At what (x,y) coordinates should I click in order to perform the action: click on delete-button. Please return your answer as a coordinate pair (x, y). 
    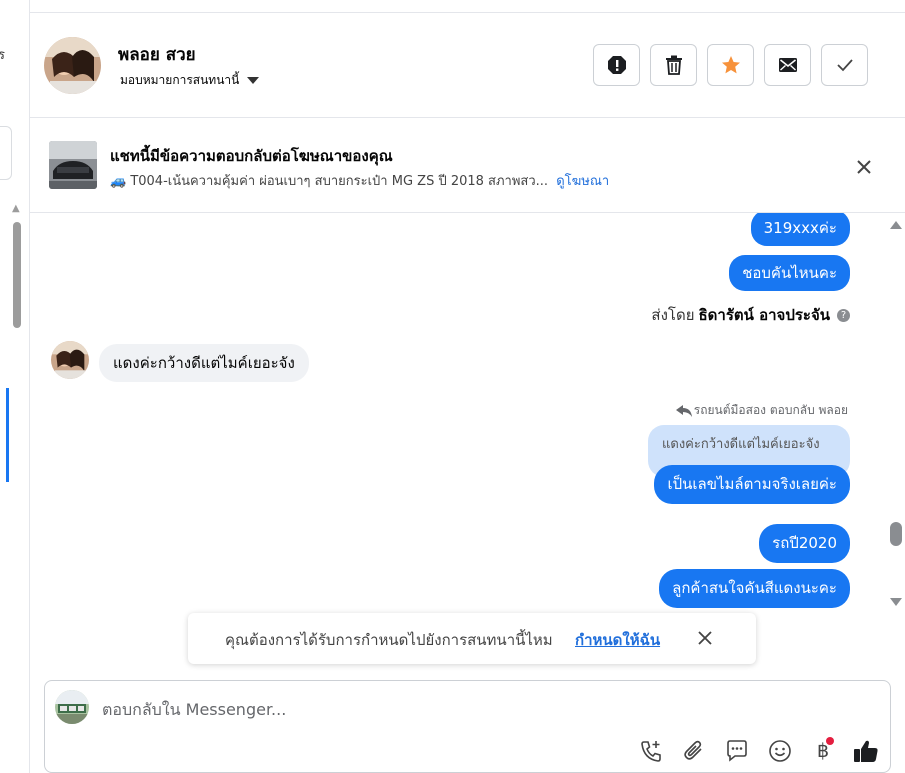
    Looking at the image, I should click on (673, 65).